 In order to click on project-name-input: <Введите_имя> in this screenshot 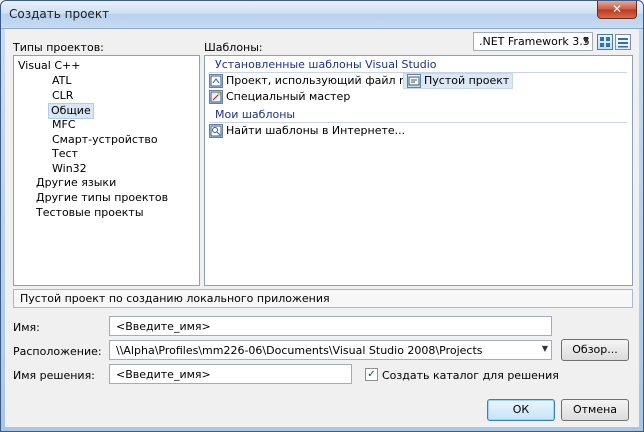, I will do `click(330, 326)`.